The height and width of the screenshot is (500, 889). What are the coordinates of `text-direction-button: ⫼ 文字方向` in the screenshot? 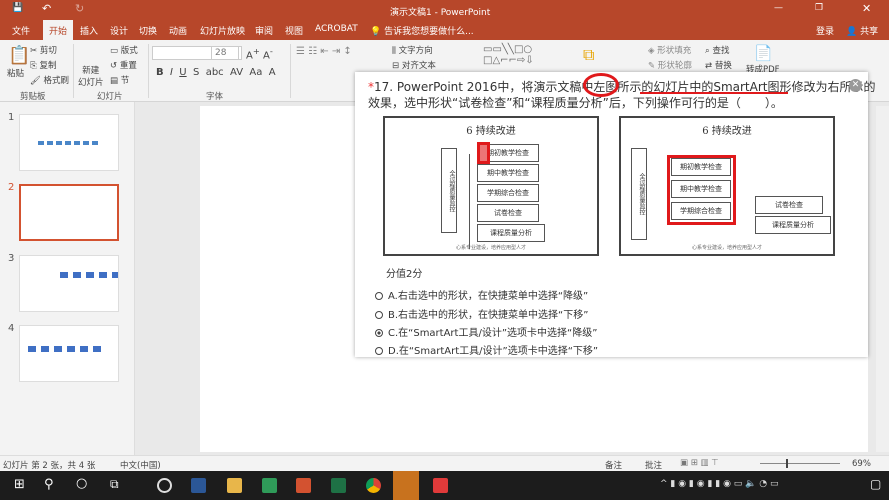 It's located at (412, 50).